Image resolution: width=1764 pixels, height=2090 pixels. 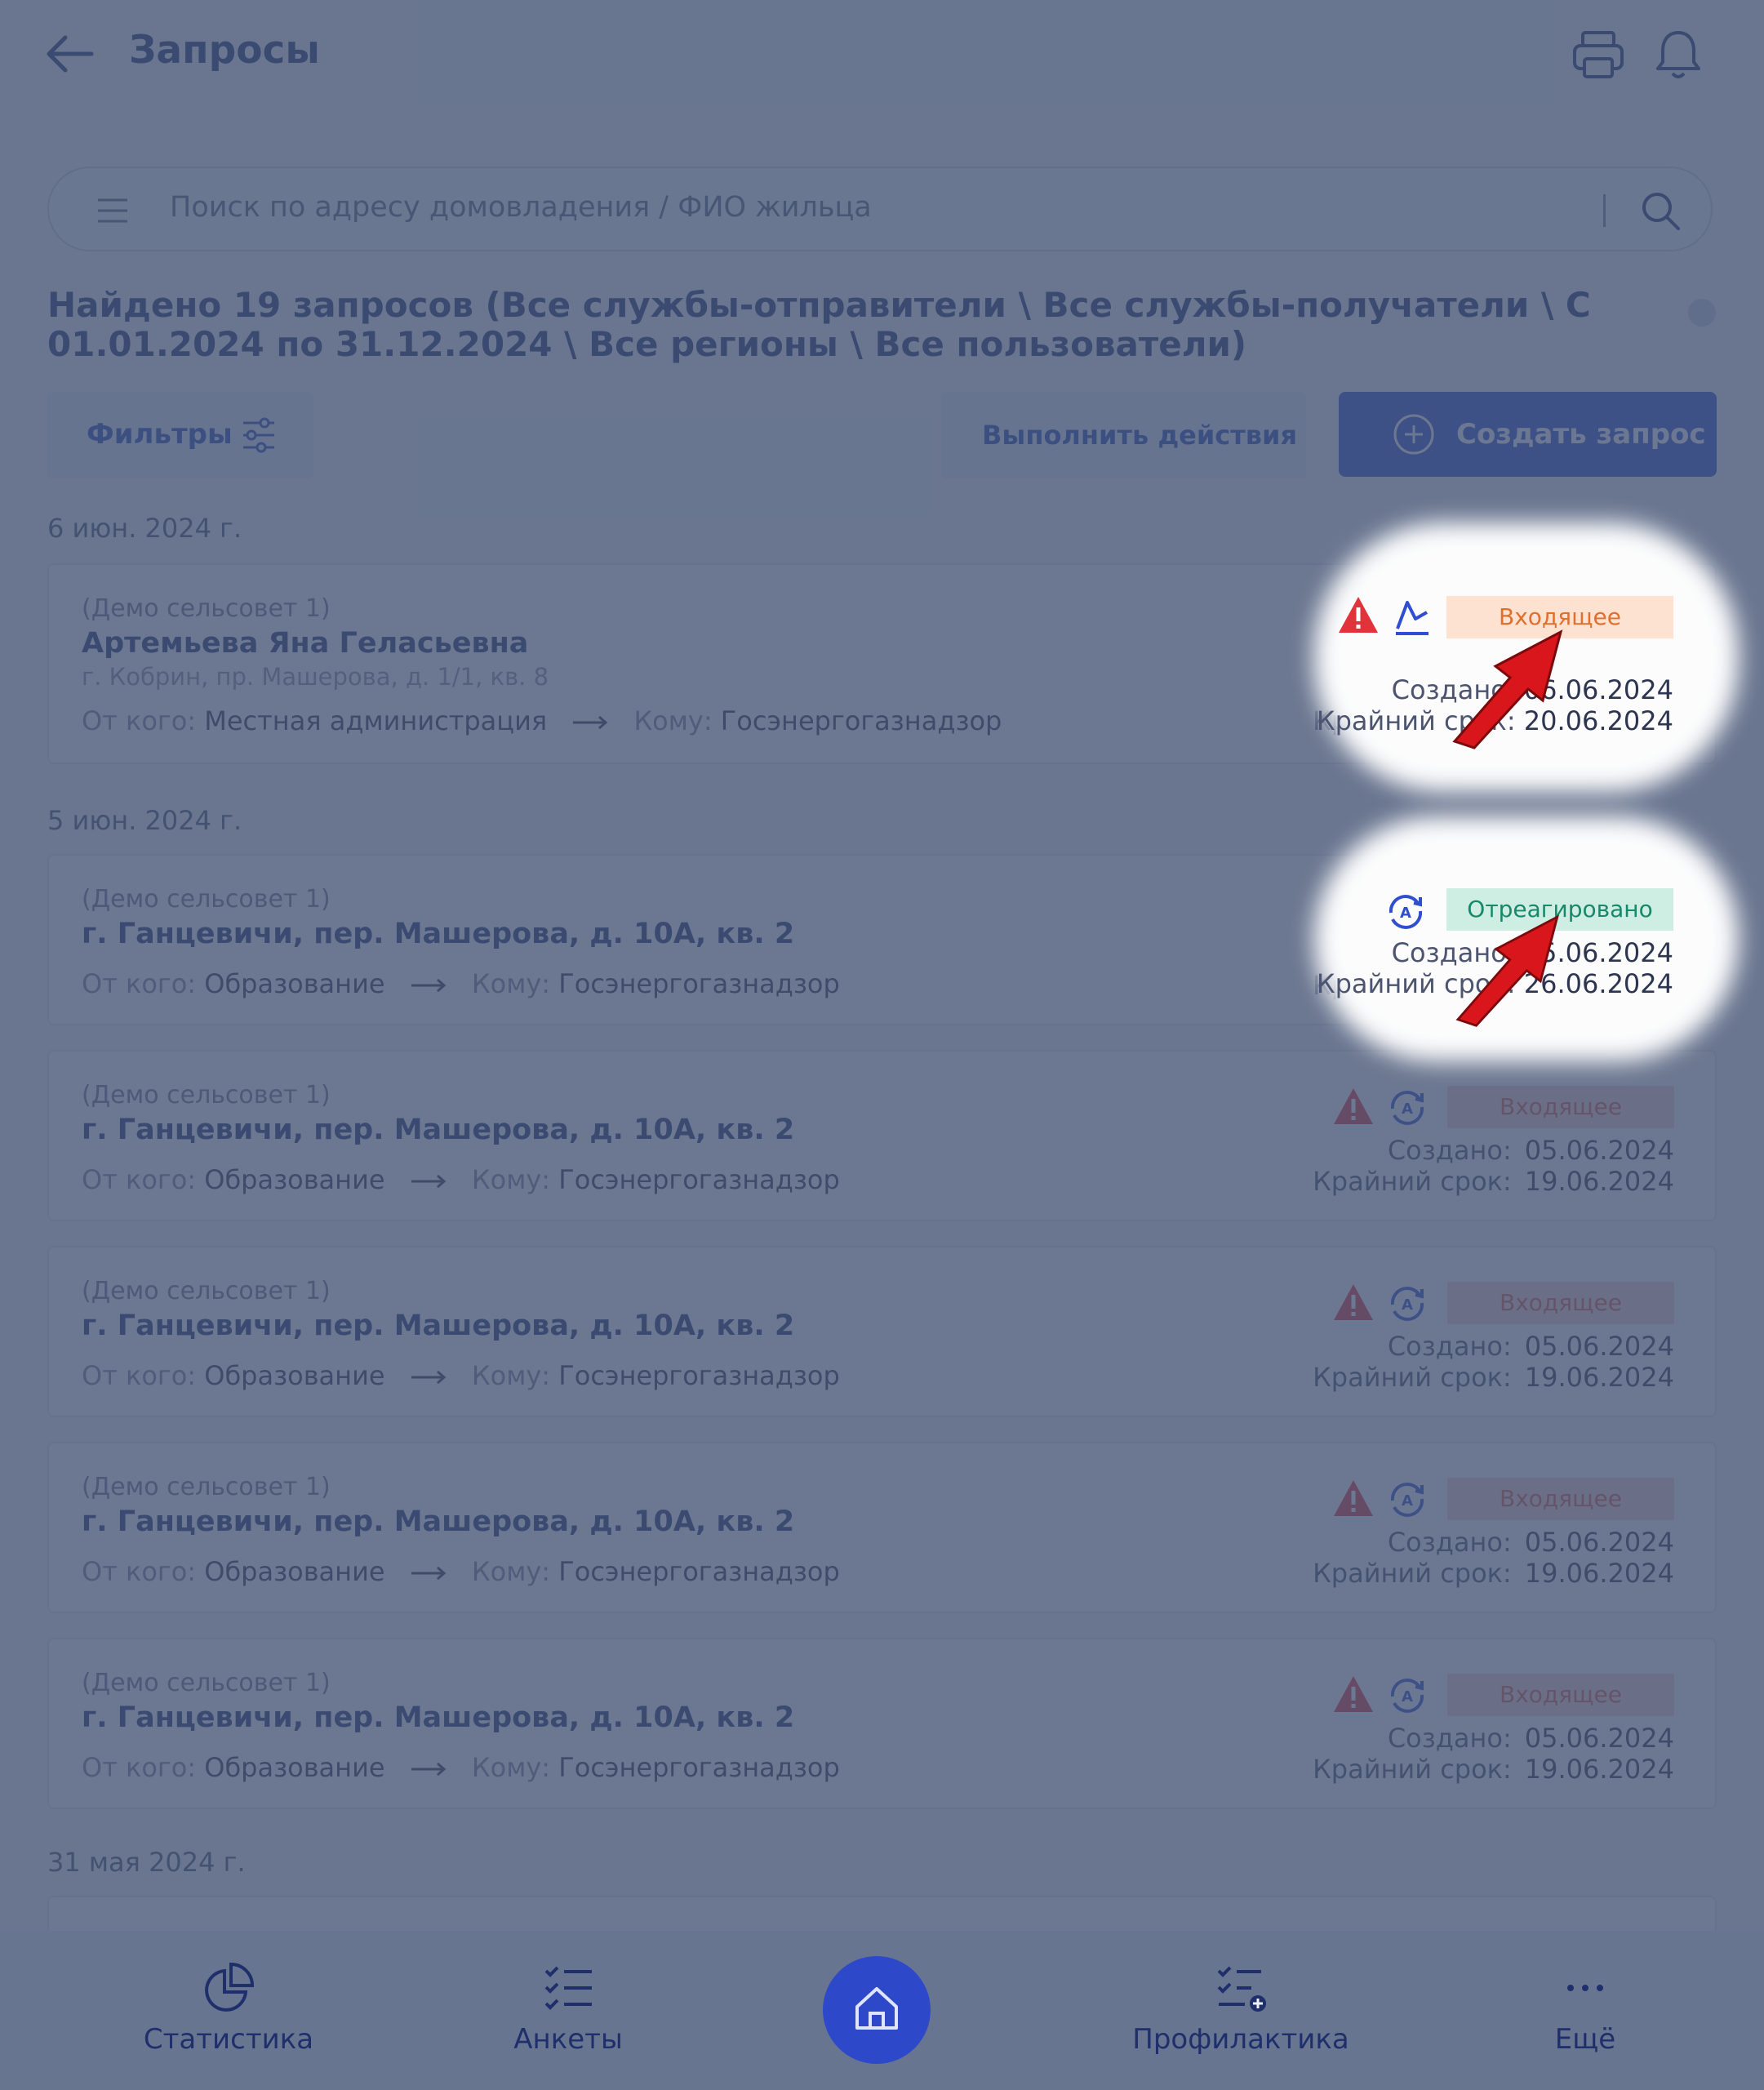 I want to click on actions-button: Выполнить действия, so click(x=1123, y=435).